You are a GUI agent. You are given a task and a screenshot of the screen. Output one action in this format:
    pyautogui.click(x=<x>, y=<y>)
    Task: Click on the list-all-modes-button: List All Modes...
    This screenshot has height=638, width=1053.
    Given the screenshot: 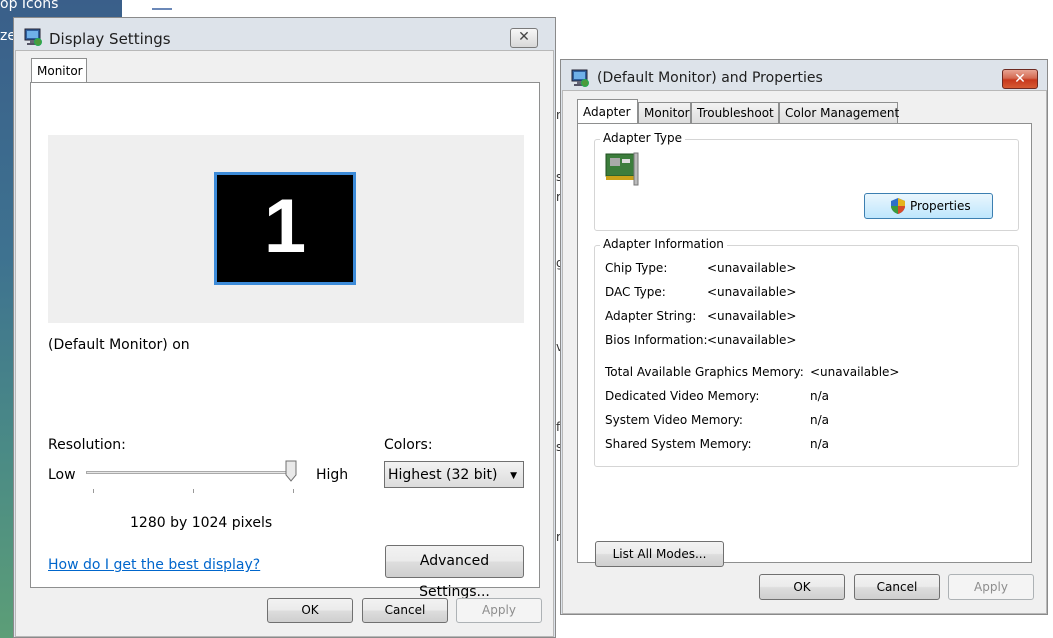 What is the action you would take?
    pyautogui.click(x=659, y=554)
    